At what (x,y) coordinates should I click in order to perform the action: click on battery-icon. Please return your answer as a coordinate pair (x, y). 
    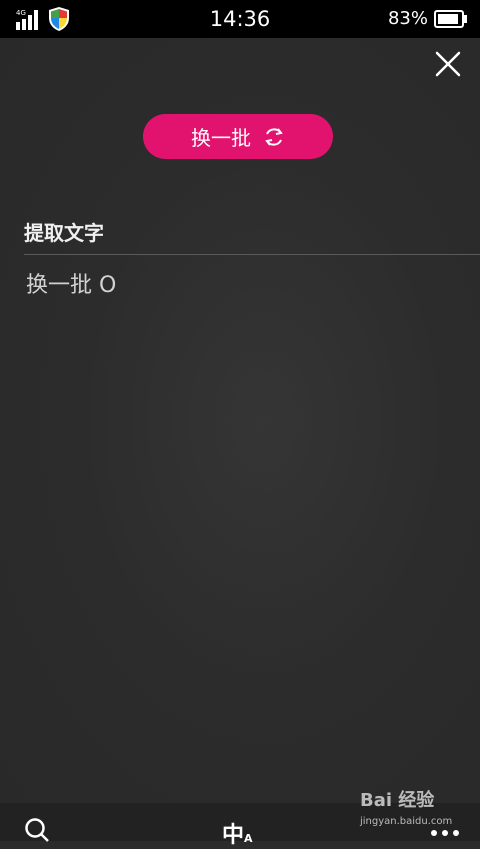
    Looking at the image, I should click on (450, 19).